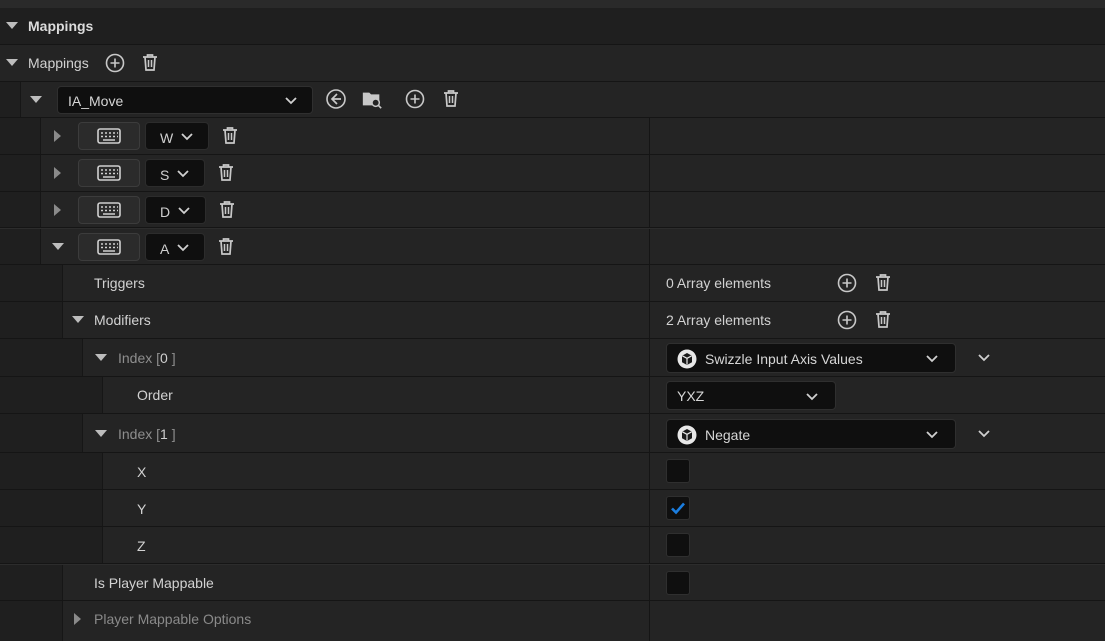  I want to click on key-select: W, so click(177, 136).